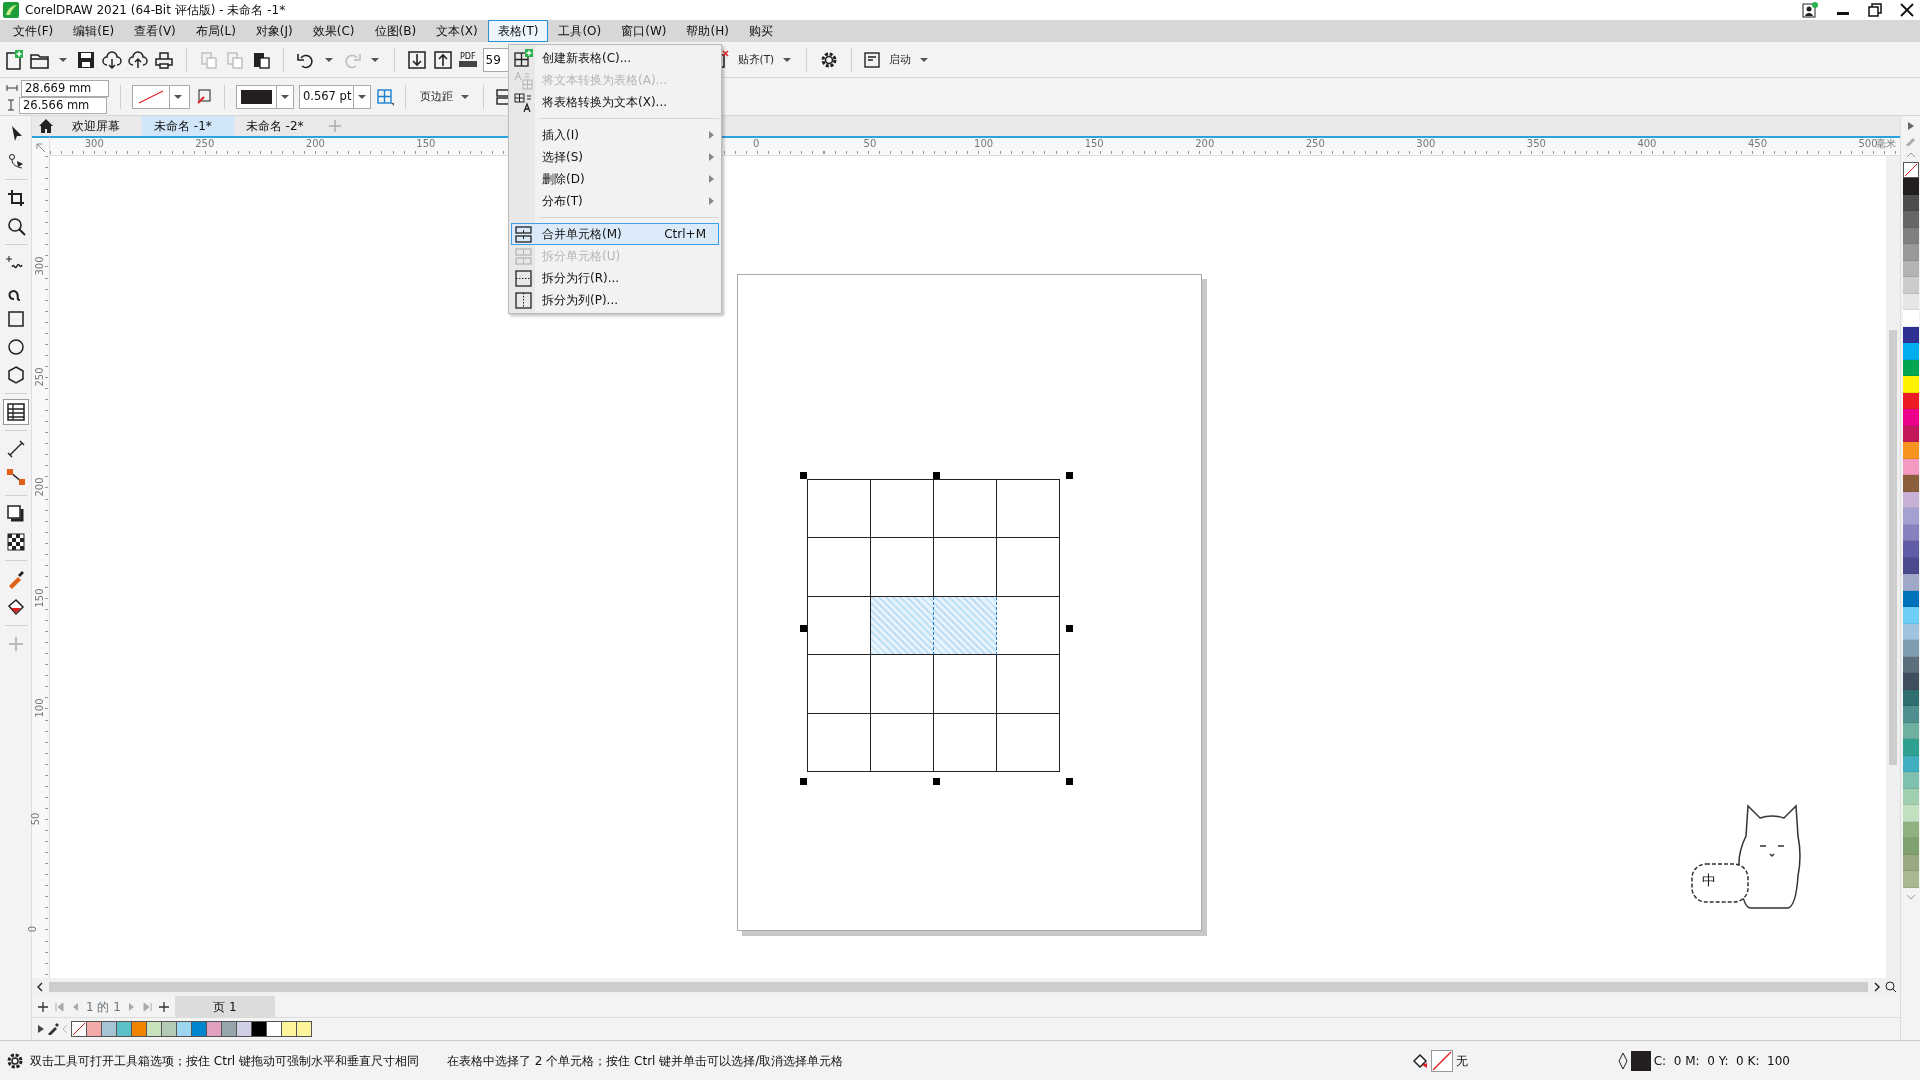 Image resolution: width=1920 pixels, height=1080 pixels. Describe the element at coordinates (15, 198) in the screenshot. I see `crop-tool-icon` at that location.